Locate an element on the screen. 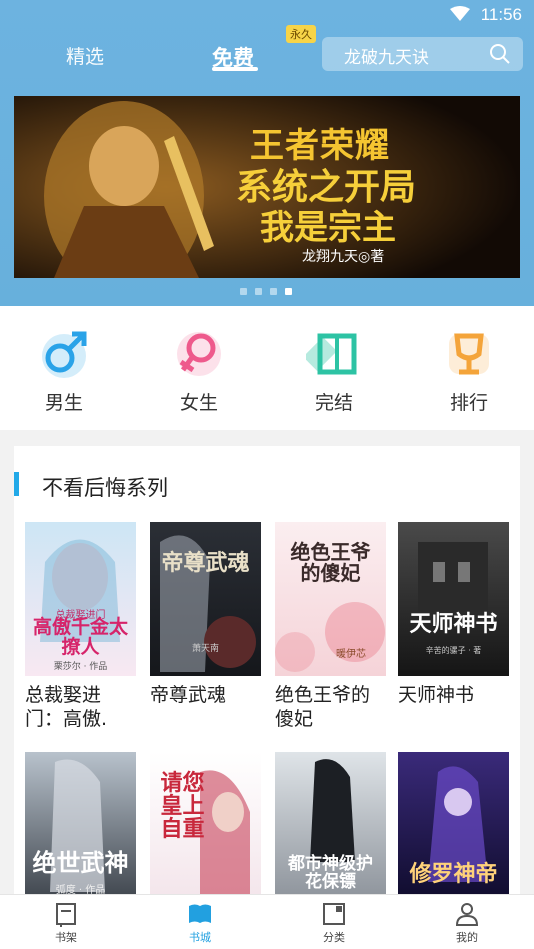 The height and width of the screenshot is (949, 534). wifi-icon is located at coordinates (460, 16).